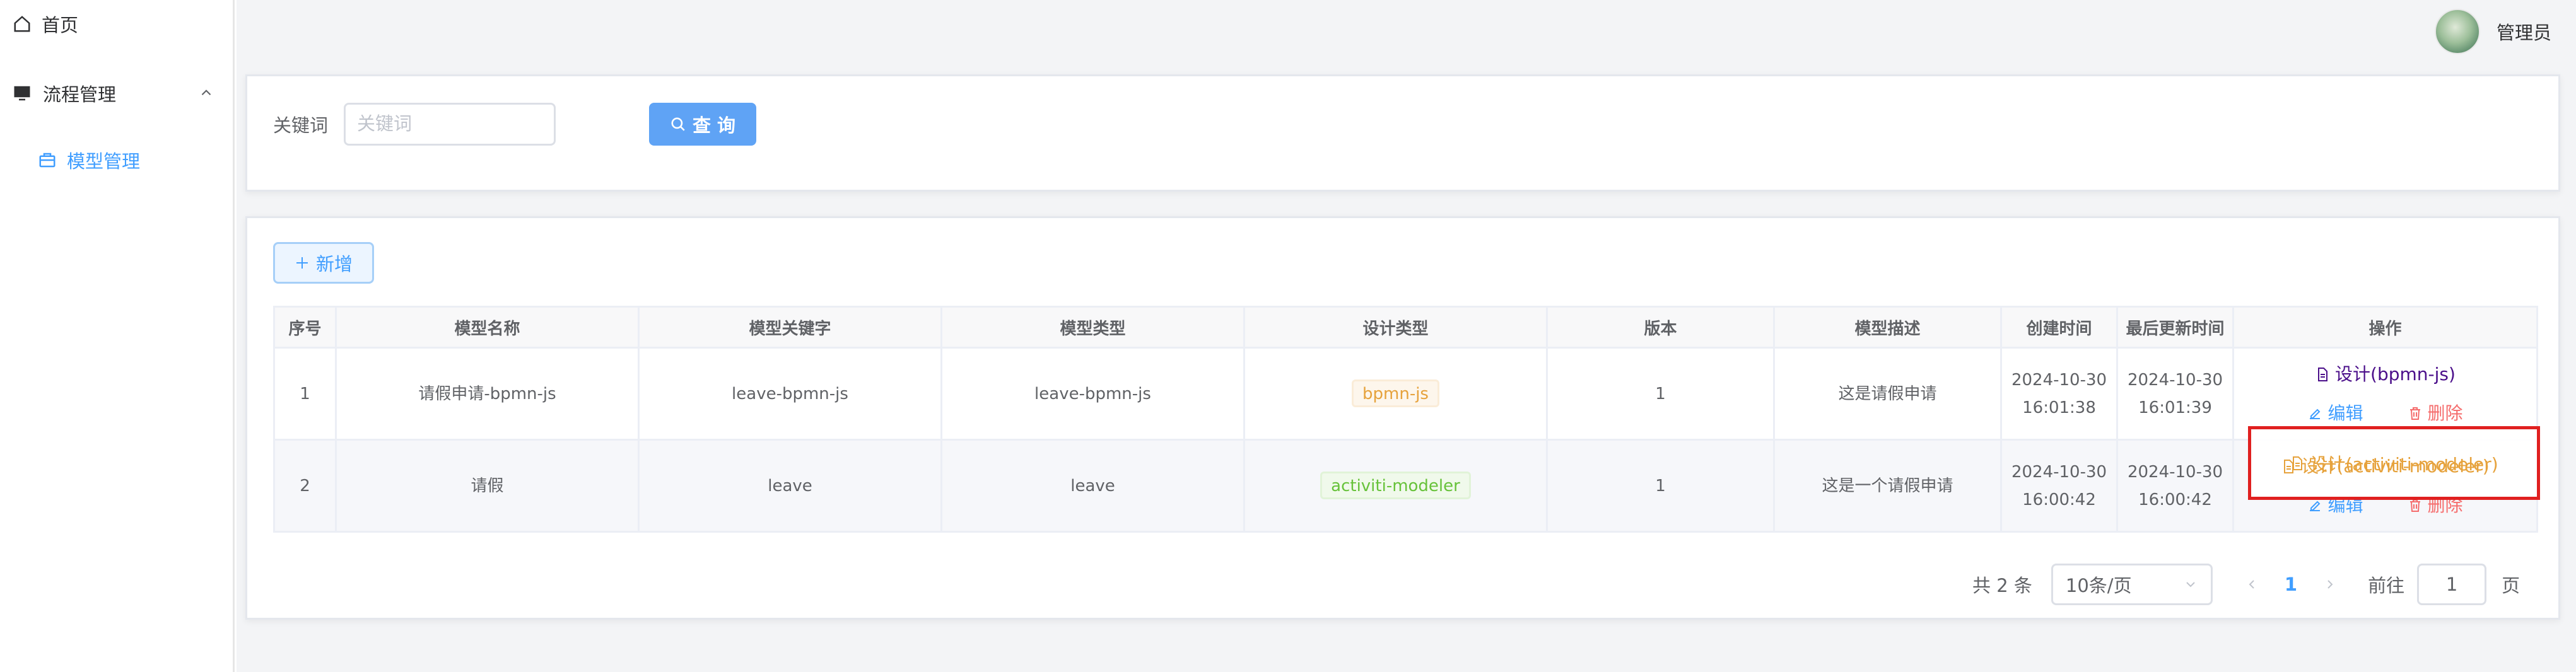 This screenshot has width=2576, height=672. What do you see at coordinates (2175, 394) in the screenshot?
I see `cell-updated: 2024-10-30 16:01:39` at bounding box center [2175, 394].